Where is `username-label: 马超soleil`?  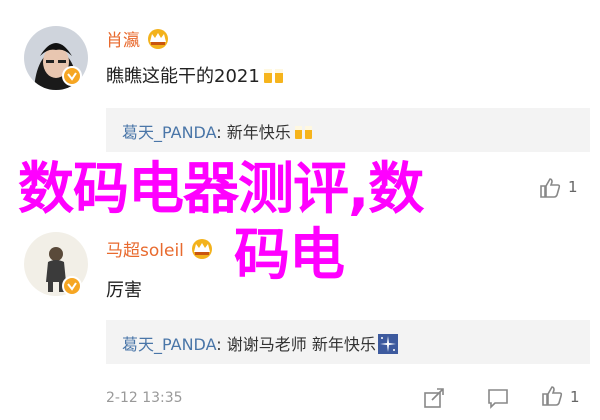
username-label: 马超soleil is located at coordinates (145, 251).